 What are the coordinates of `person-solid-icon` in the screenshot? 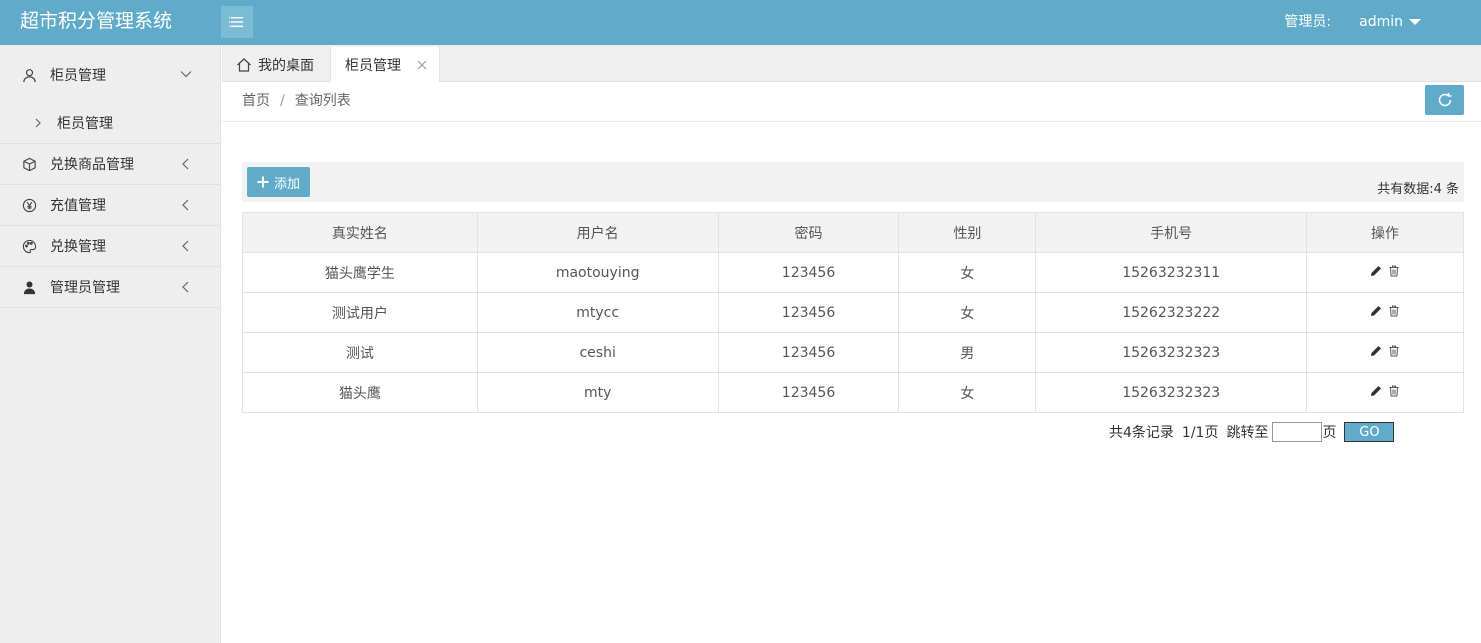 It's located at (29, 287).